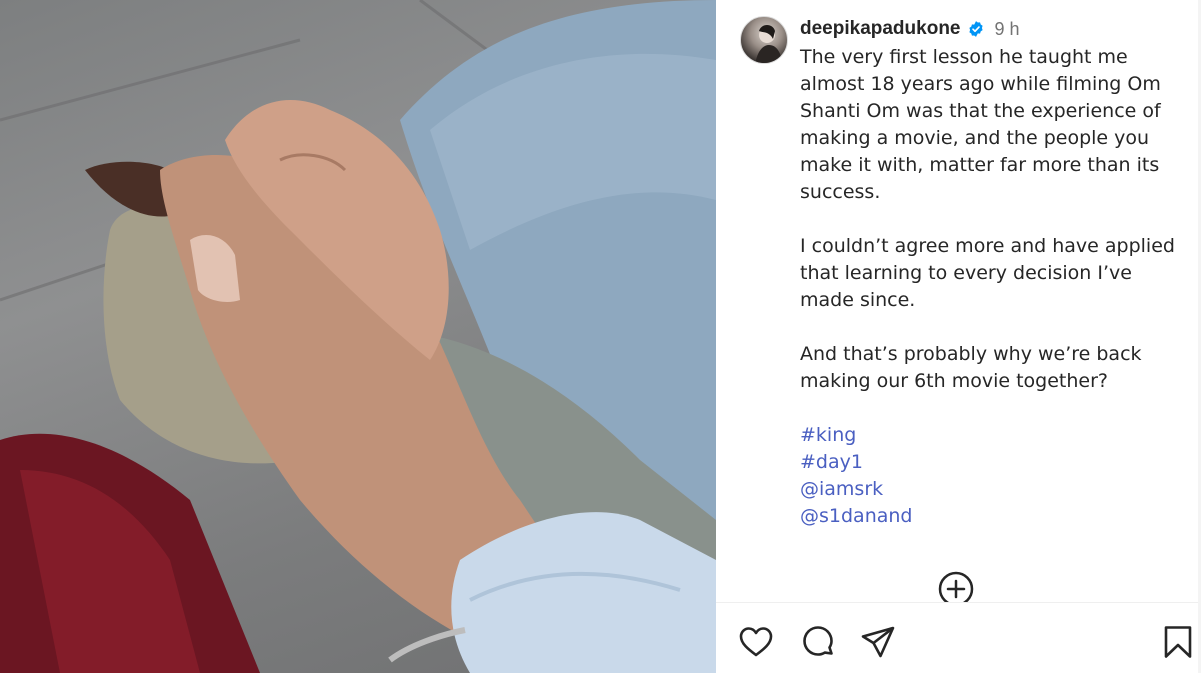 The height and width of the screenshot is (673, 1201). I want to click on verified-badge-icon, so click(975, 29).